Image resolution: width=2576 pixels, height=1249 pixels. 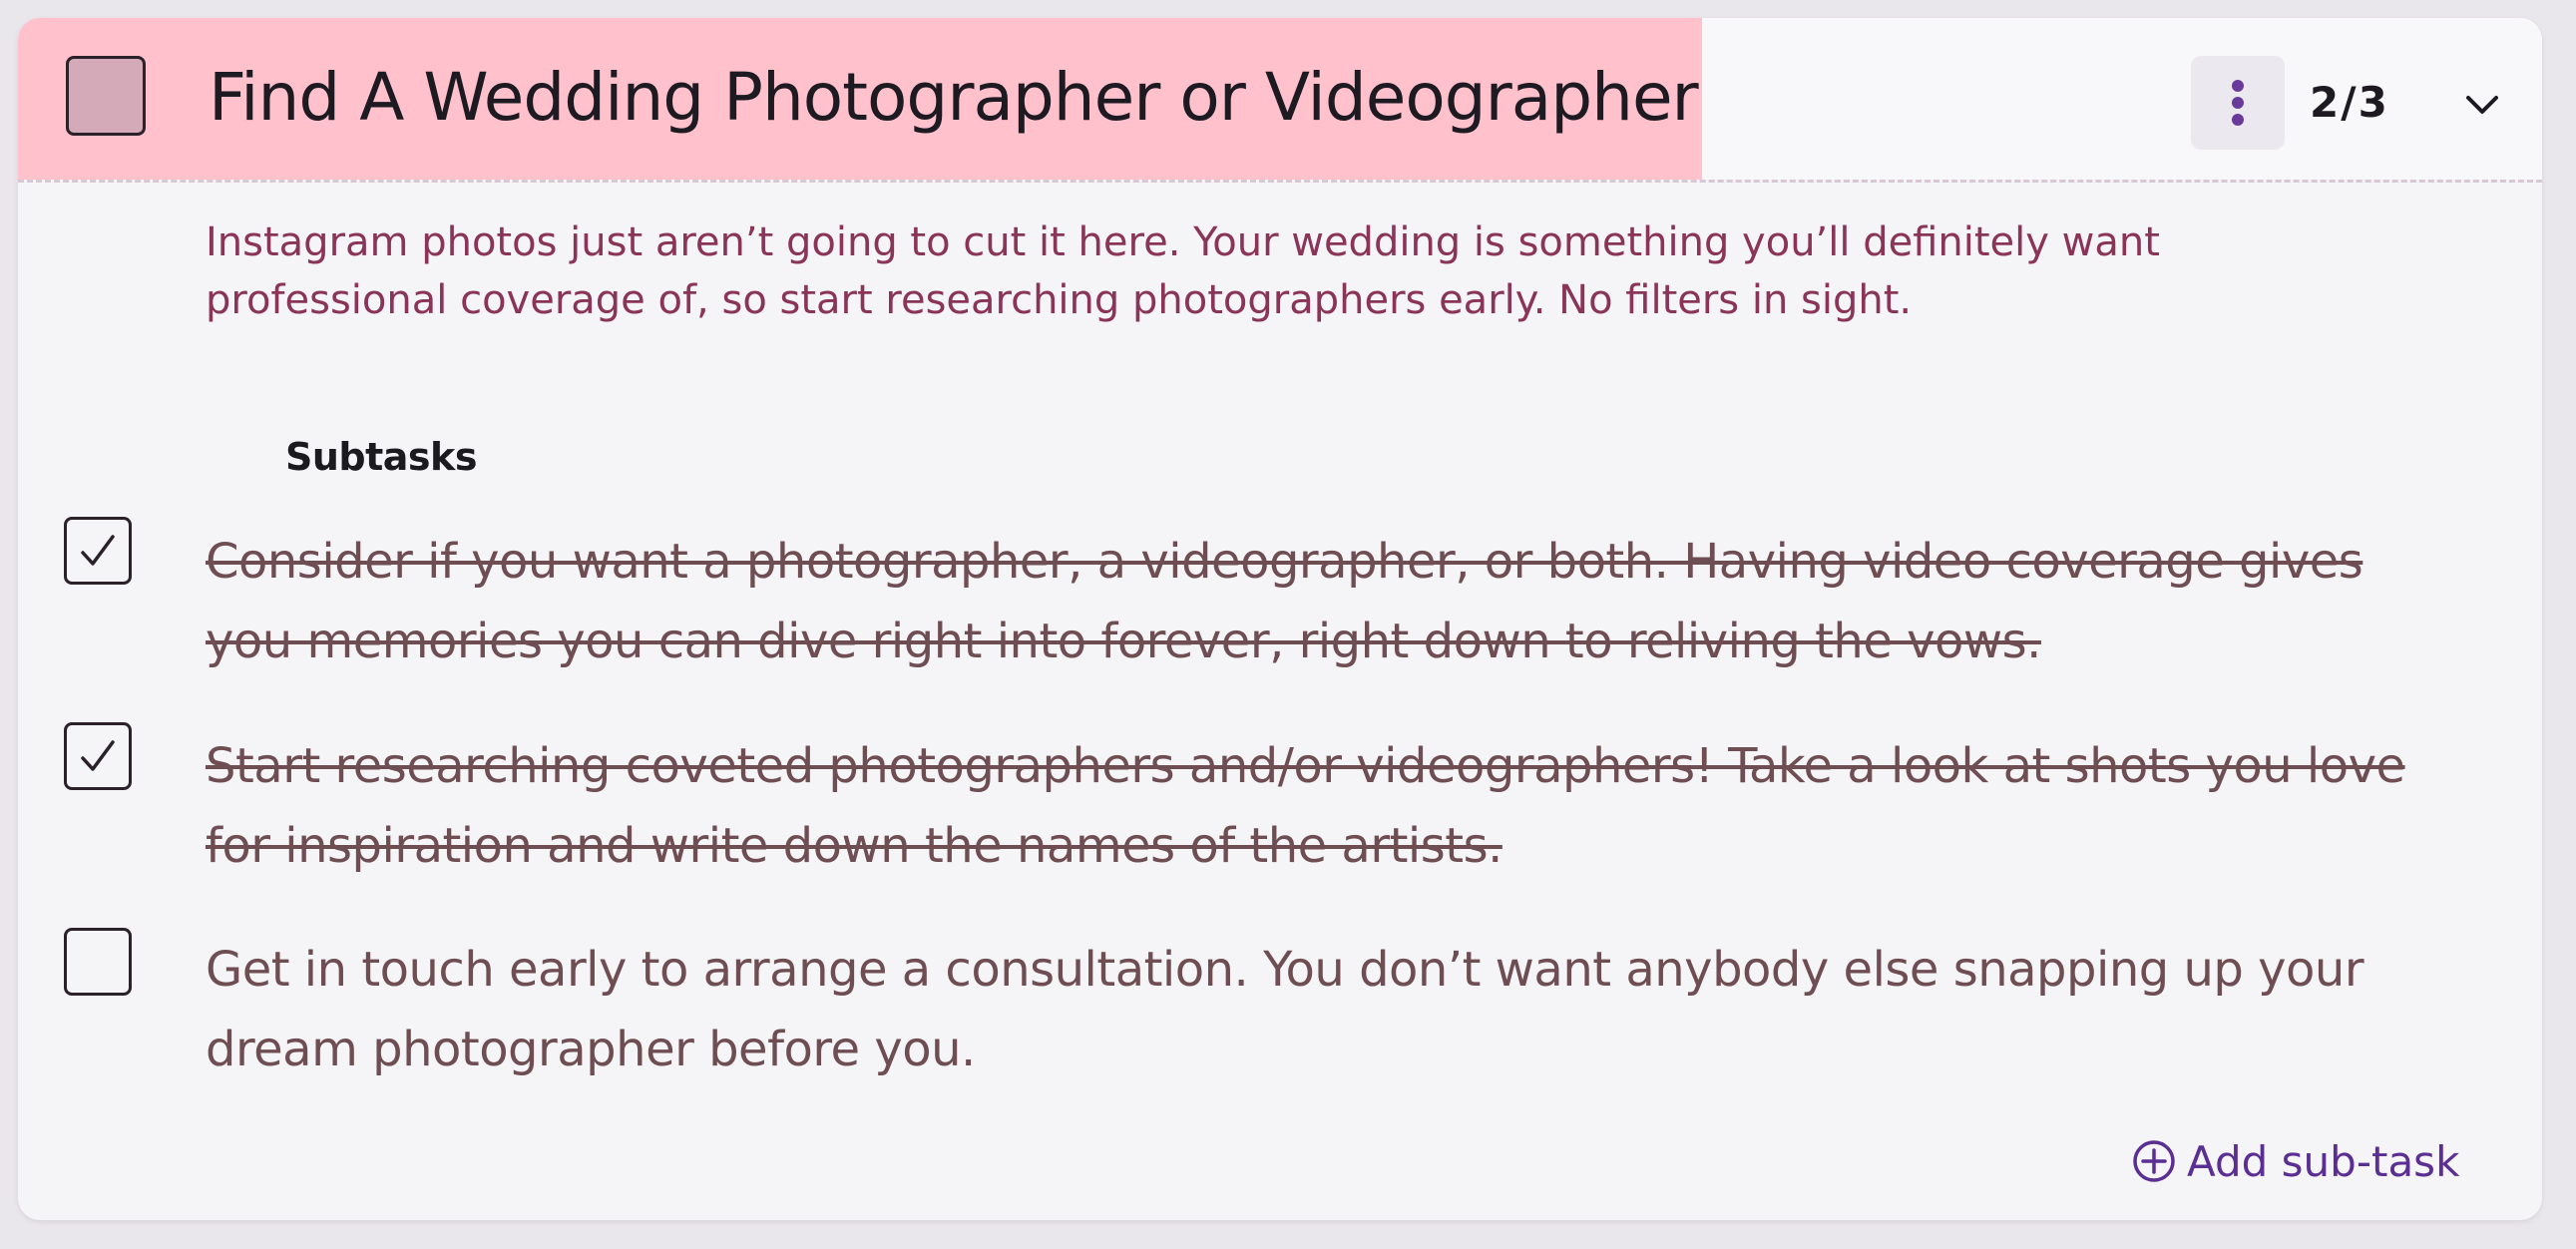 What do you see at coordinates (381, 457) in the screenshot?
I see `subtasks-heading: Subtasks` at bounding box center [381, 457].